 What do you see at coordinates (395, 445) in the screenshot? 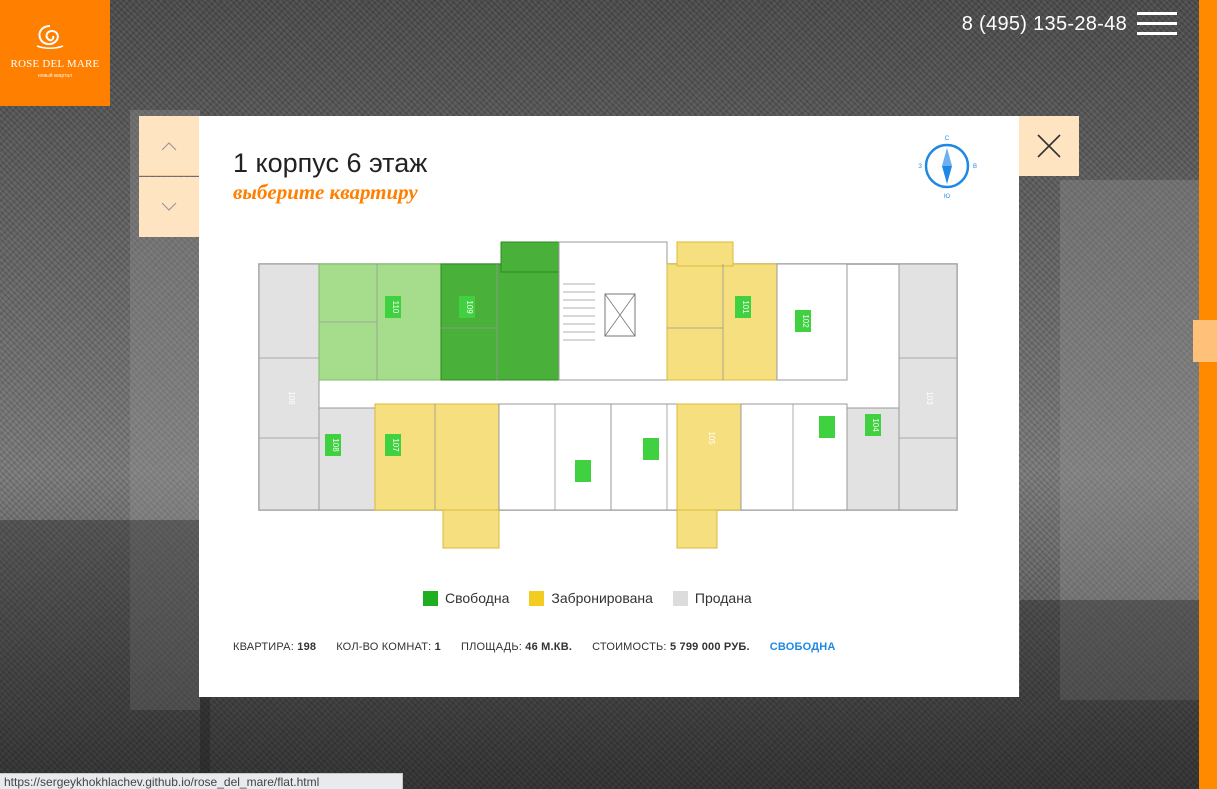
I see `apartment-number: 107` at bounding box center [395, 445].